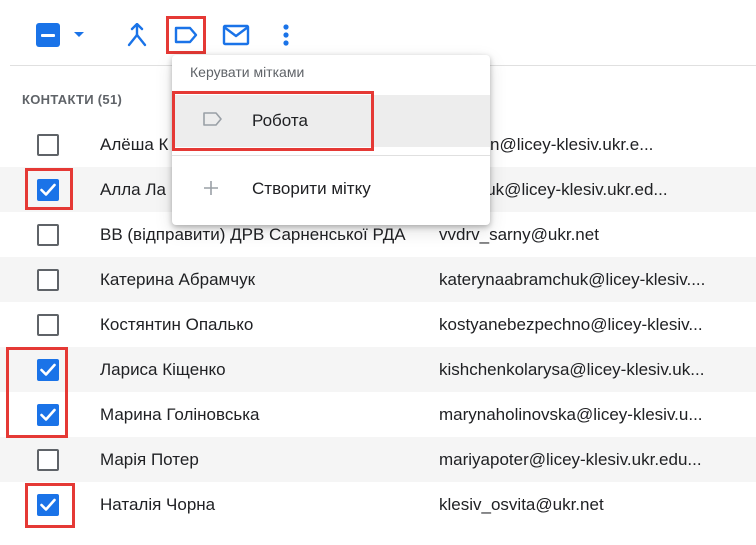 Image resolution: width=756 pixels, height=545 pixels. I want to click on select-all-checkbox, so click(48, 35).